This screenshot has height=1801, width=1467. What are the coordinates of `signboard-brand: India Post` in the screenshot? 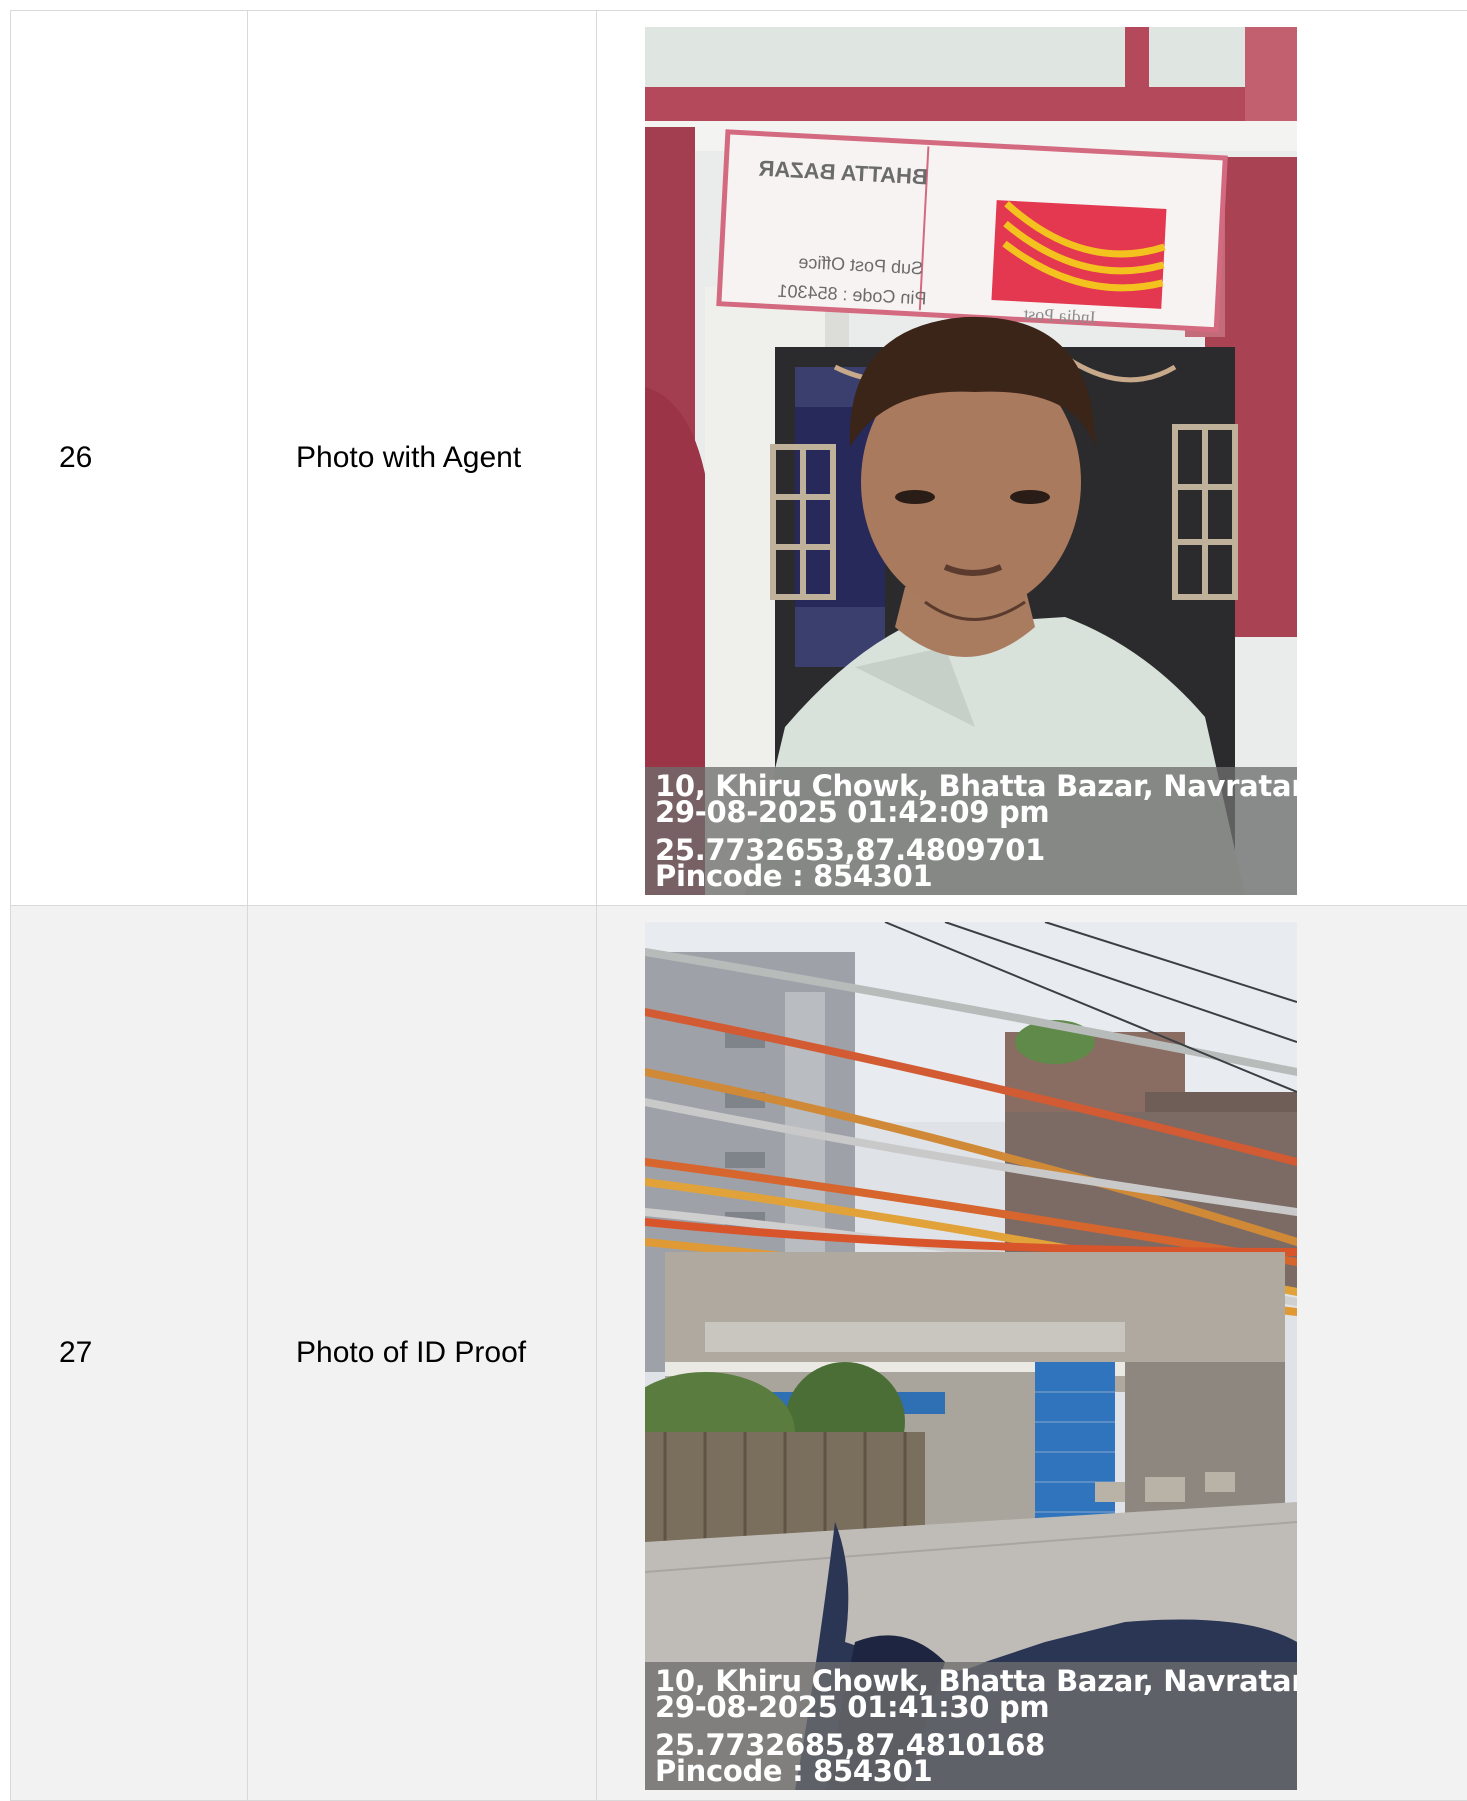 It's located at (1059, 316).